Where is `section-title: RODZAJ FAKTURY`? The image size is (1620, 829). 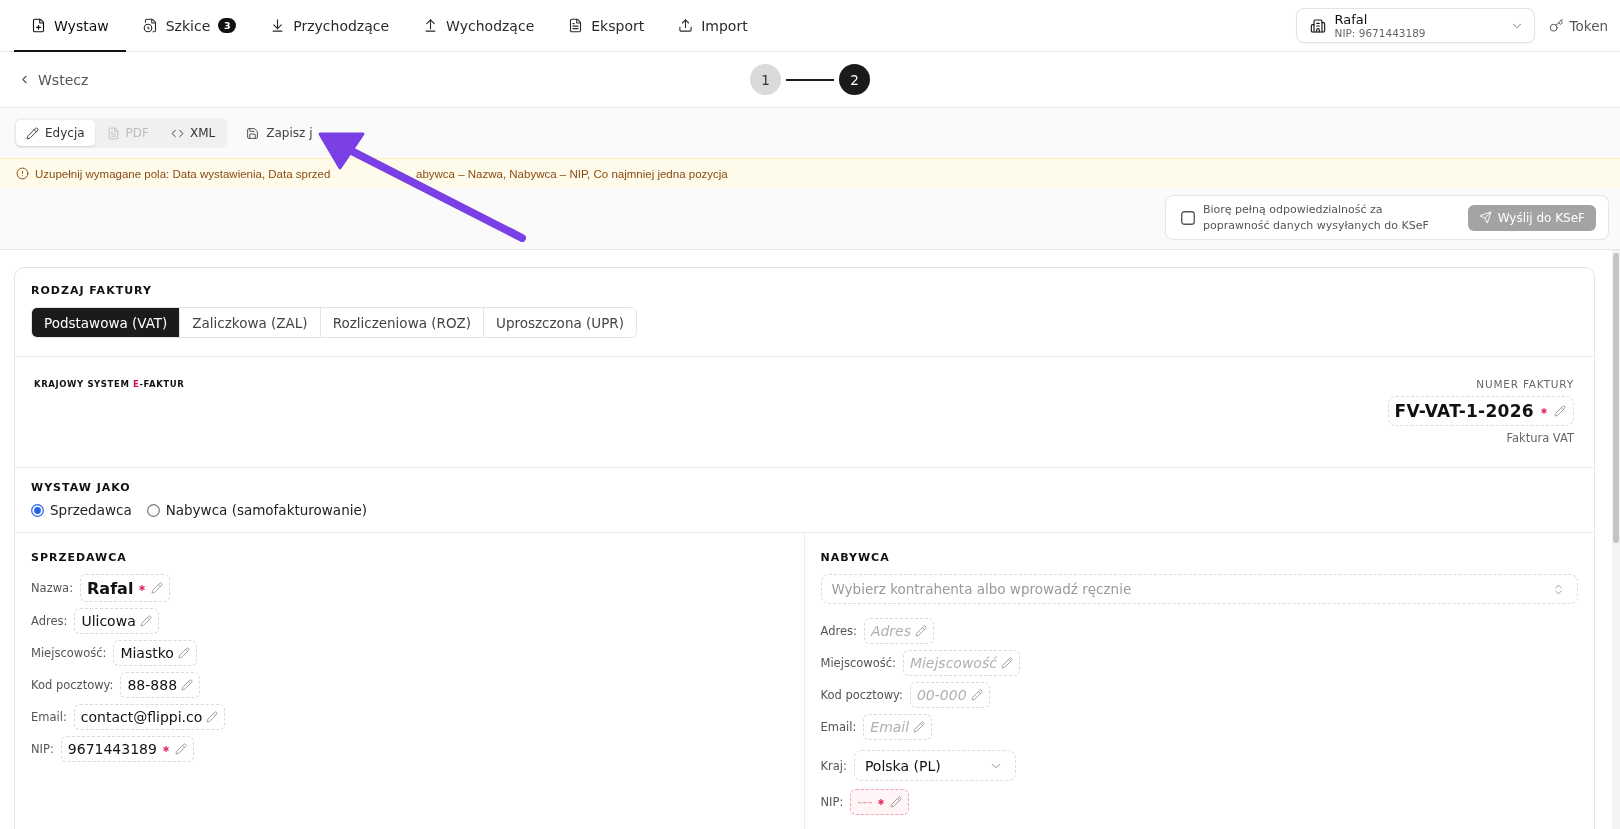
section-title: RODZAJ FAKTURY is located at coordinates (91, 291).